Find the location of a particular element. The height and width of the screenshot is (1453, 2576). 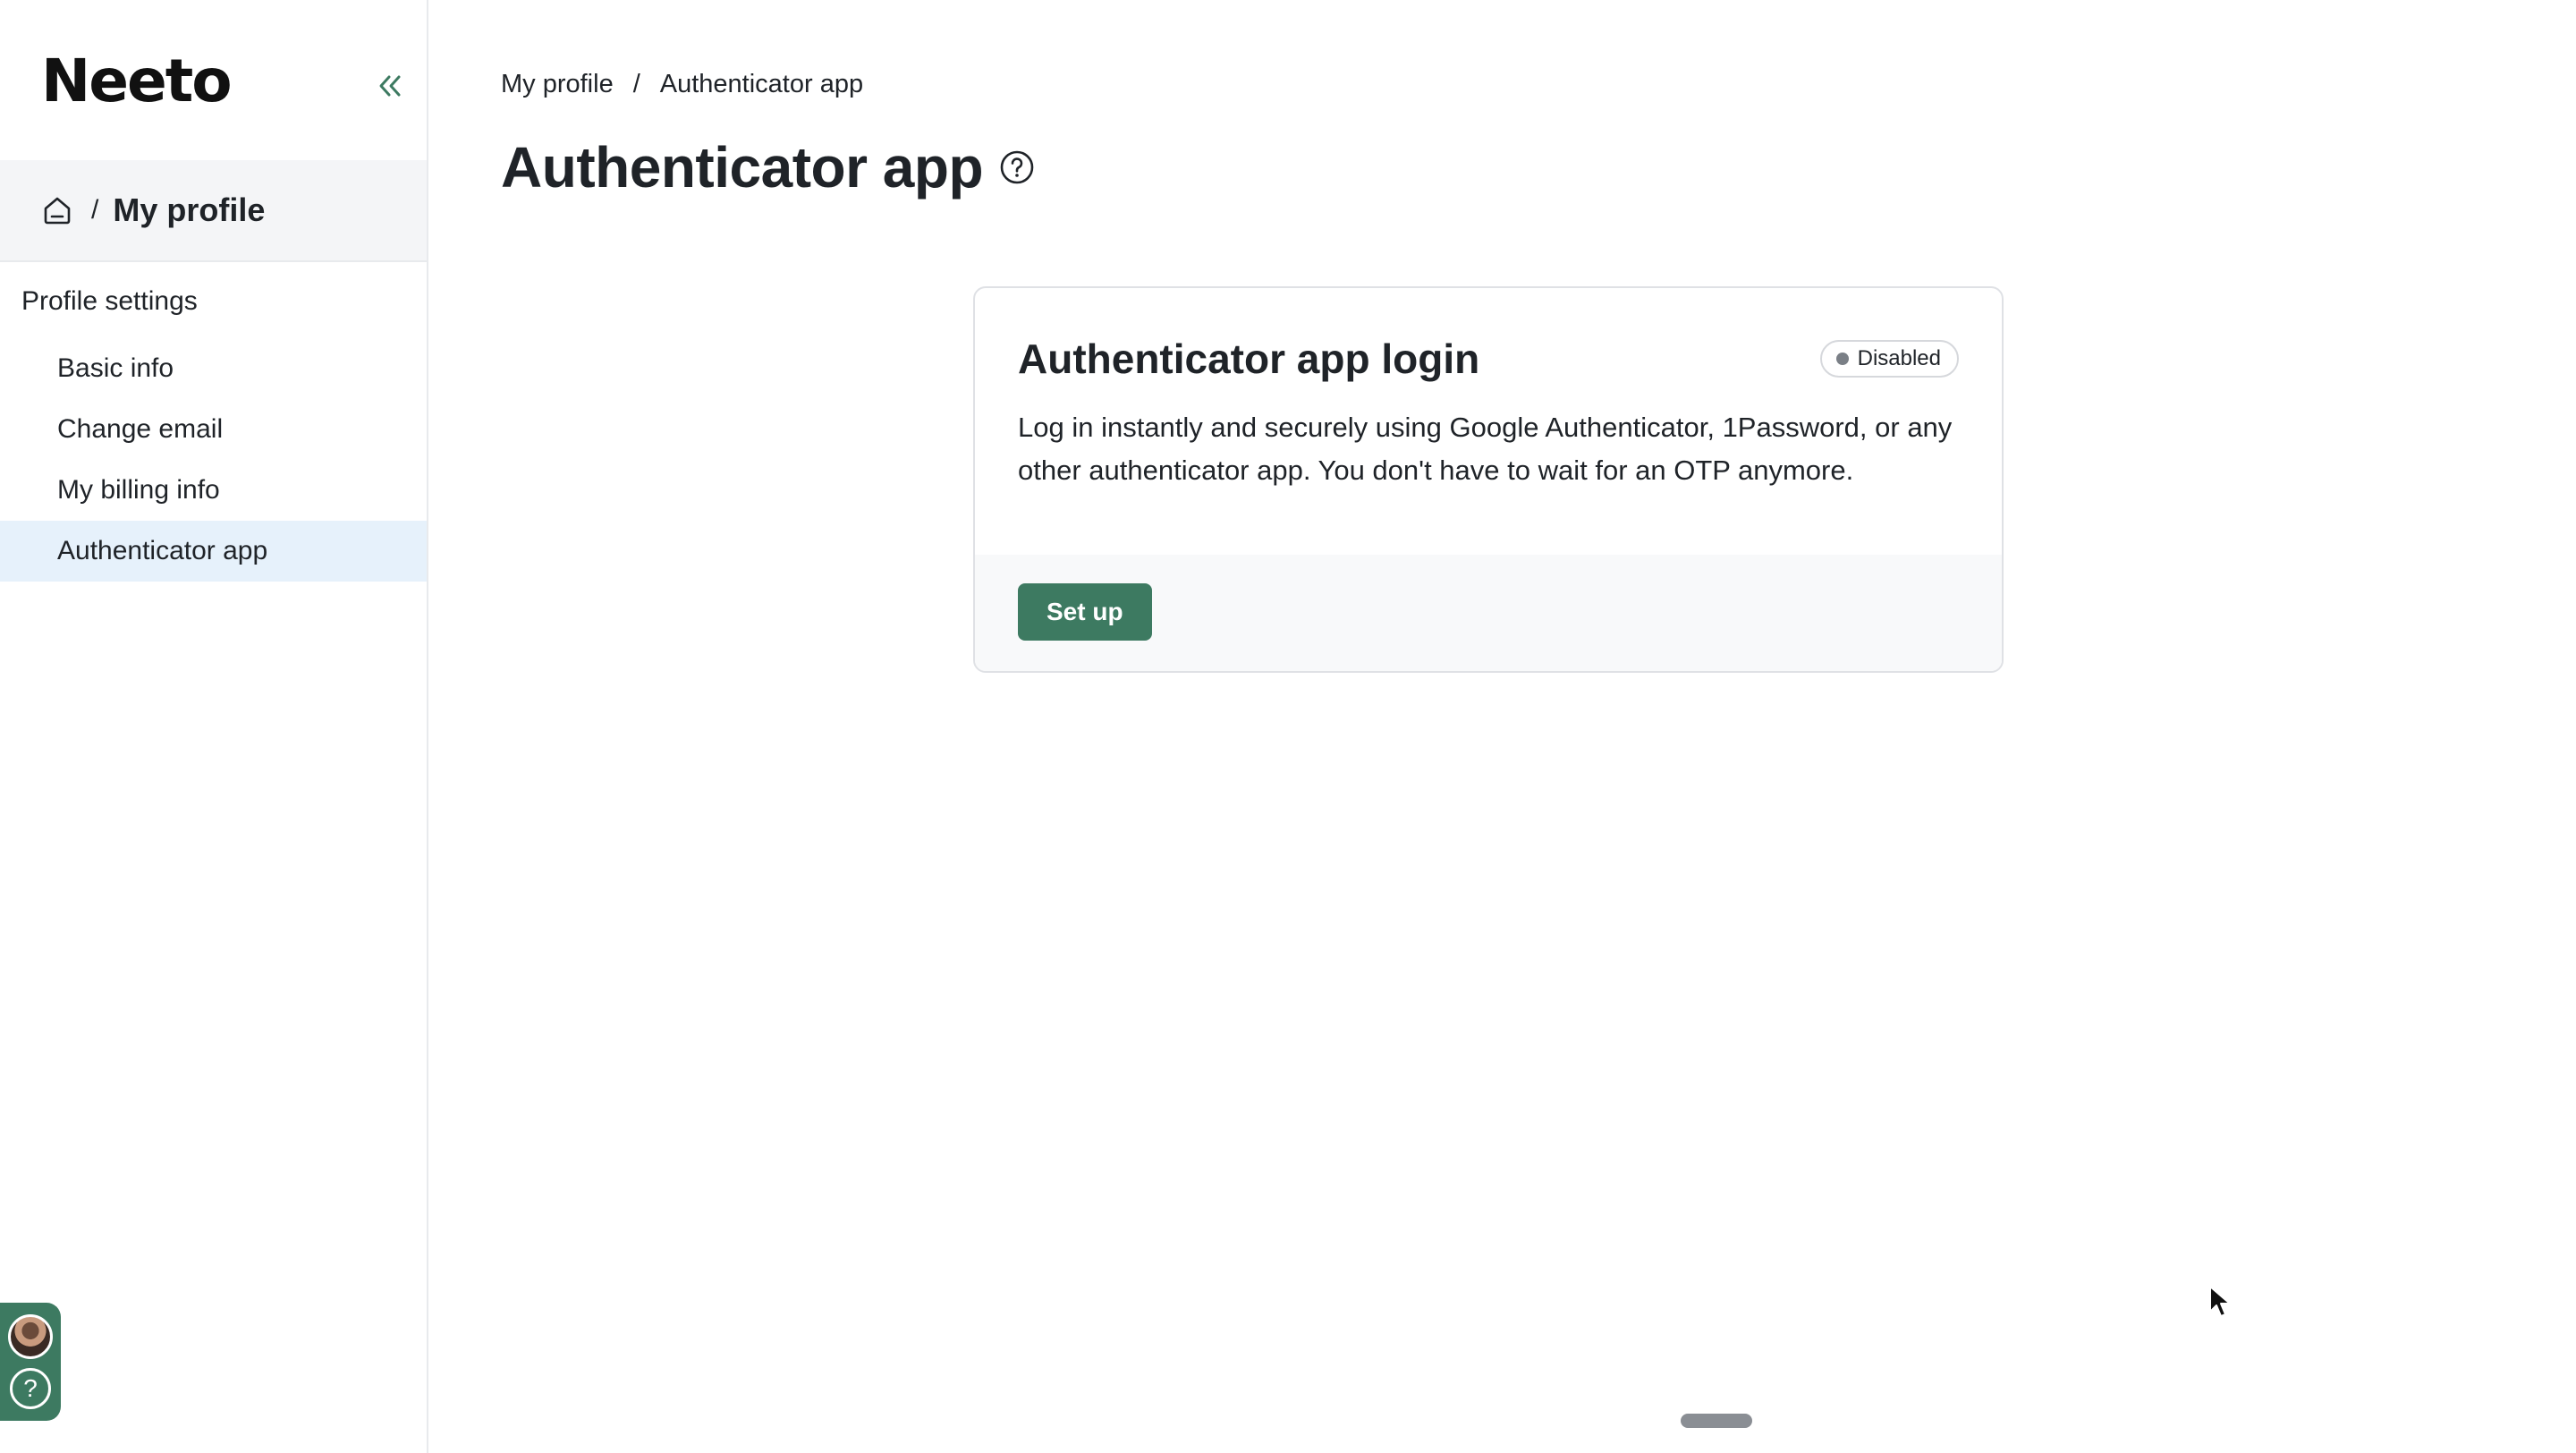

breadcrumb-authenticator-app: Authenticator app is located at coordinates (761, 84).